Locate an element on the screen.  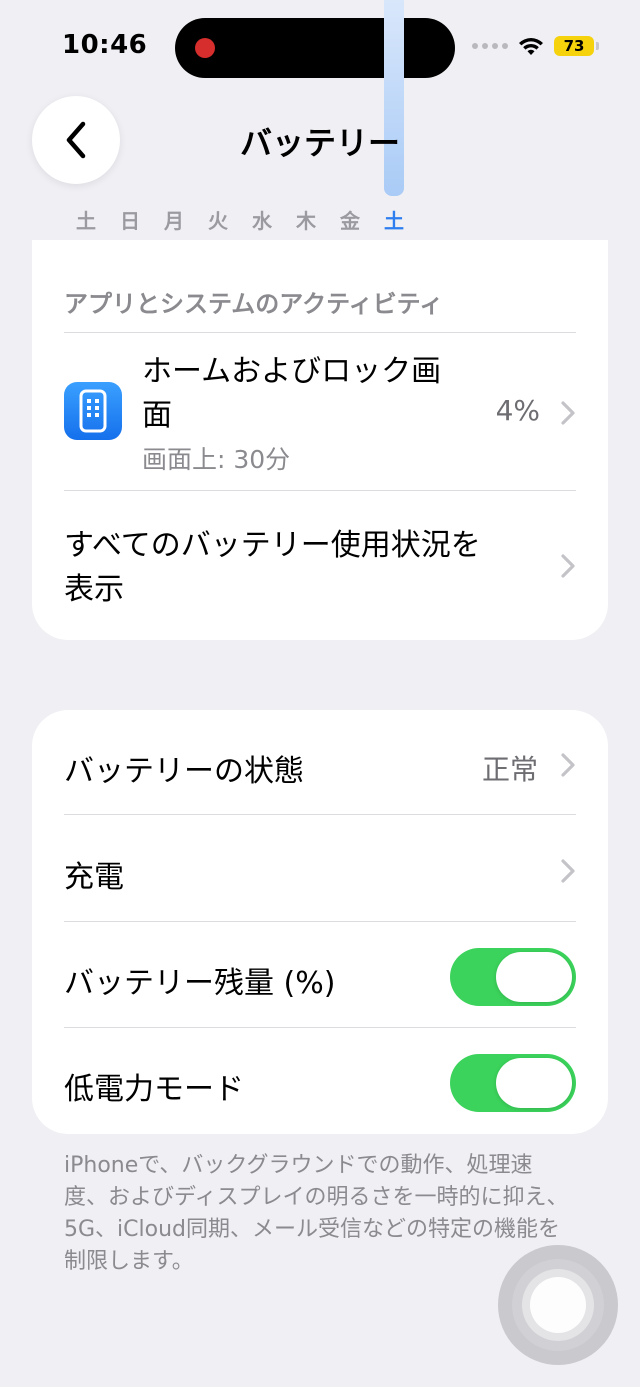
weekday-axis: 土 日 月 火 水 木 金 土 is located at coordinates (240, 219).